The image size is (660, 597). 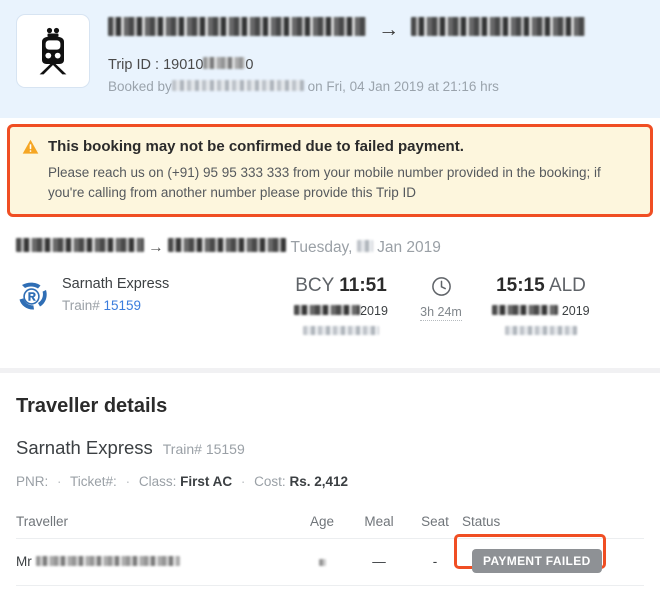 I want to click on route-arrow-icon: →, so click(x=389, y=29).